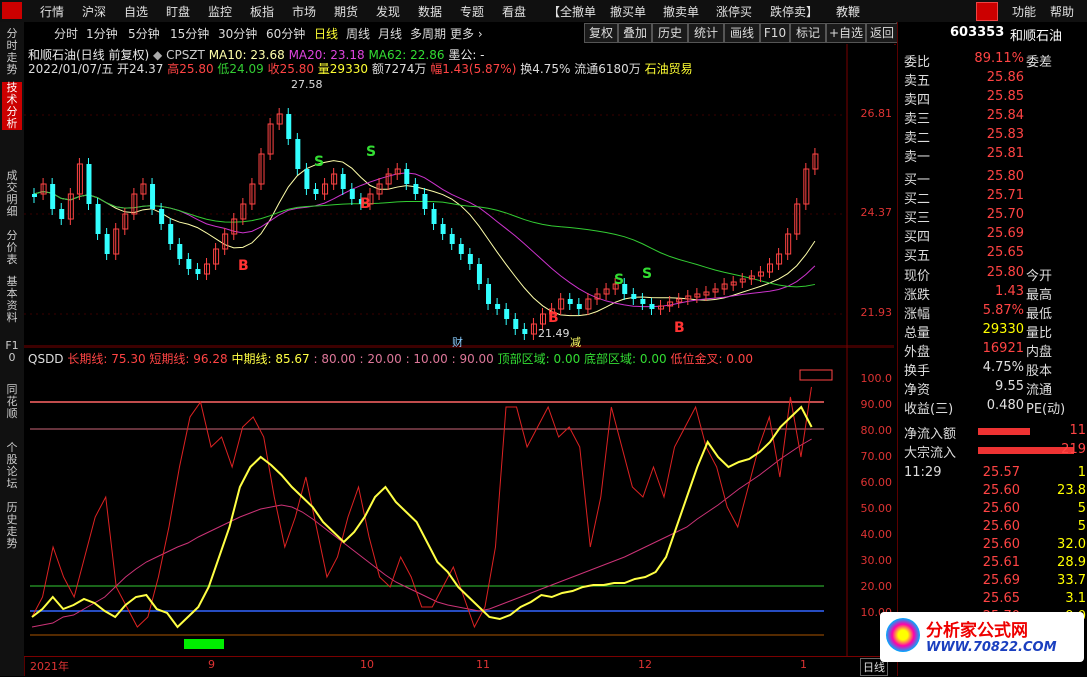 This screenshot has width=1087, height=677. I want to click on menu-item-dingpan: 盯盘, so click(178, 11).